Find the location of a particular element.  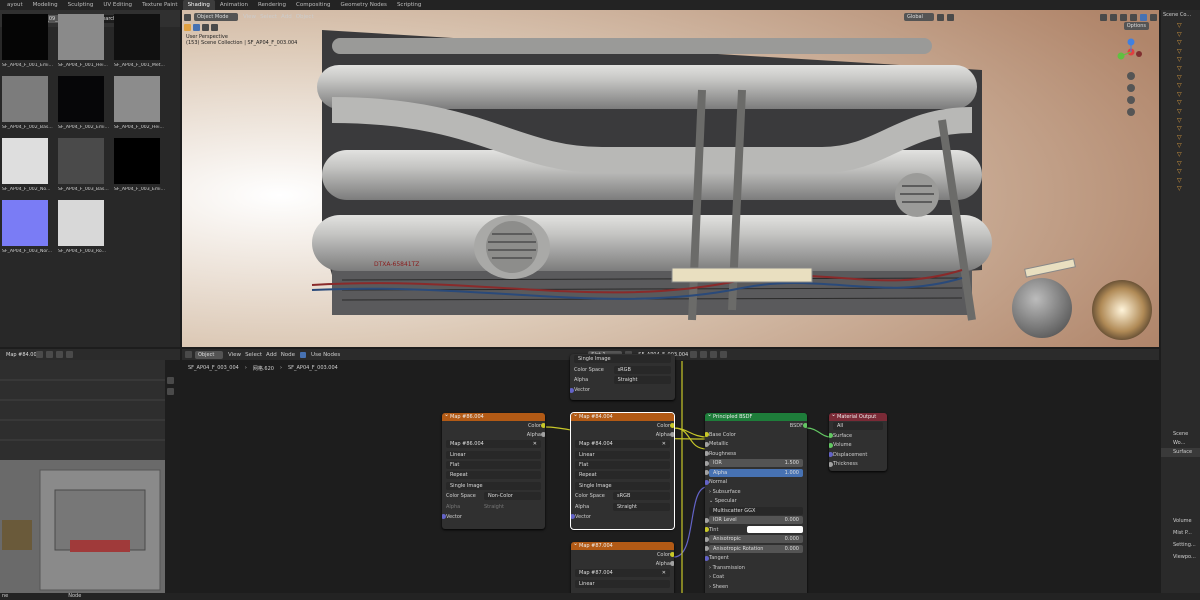

tab-rendering: Rendering is located at coordinates (272, 5).